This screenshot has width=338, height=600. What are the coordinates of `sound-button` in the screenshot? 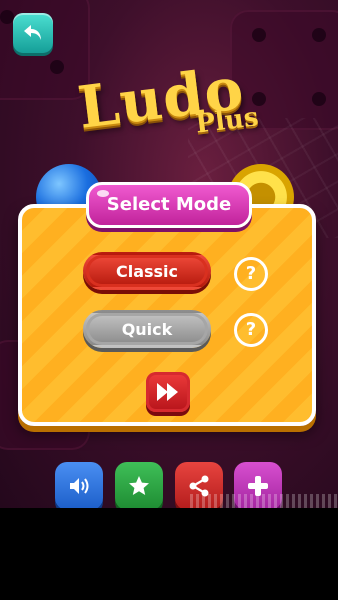 It's located at (79, 485).